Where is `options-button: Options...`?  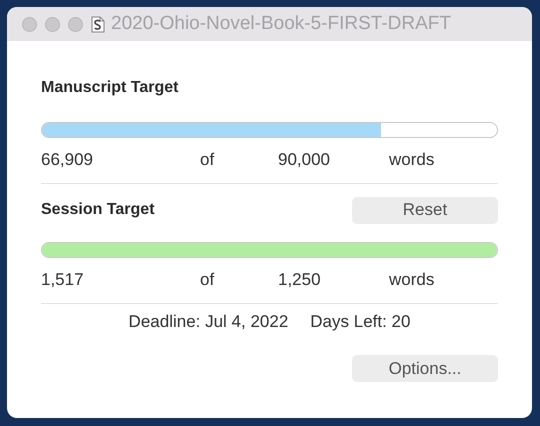 options-button: Options... is located at coordinates (425, 368).